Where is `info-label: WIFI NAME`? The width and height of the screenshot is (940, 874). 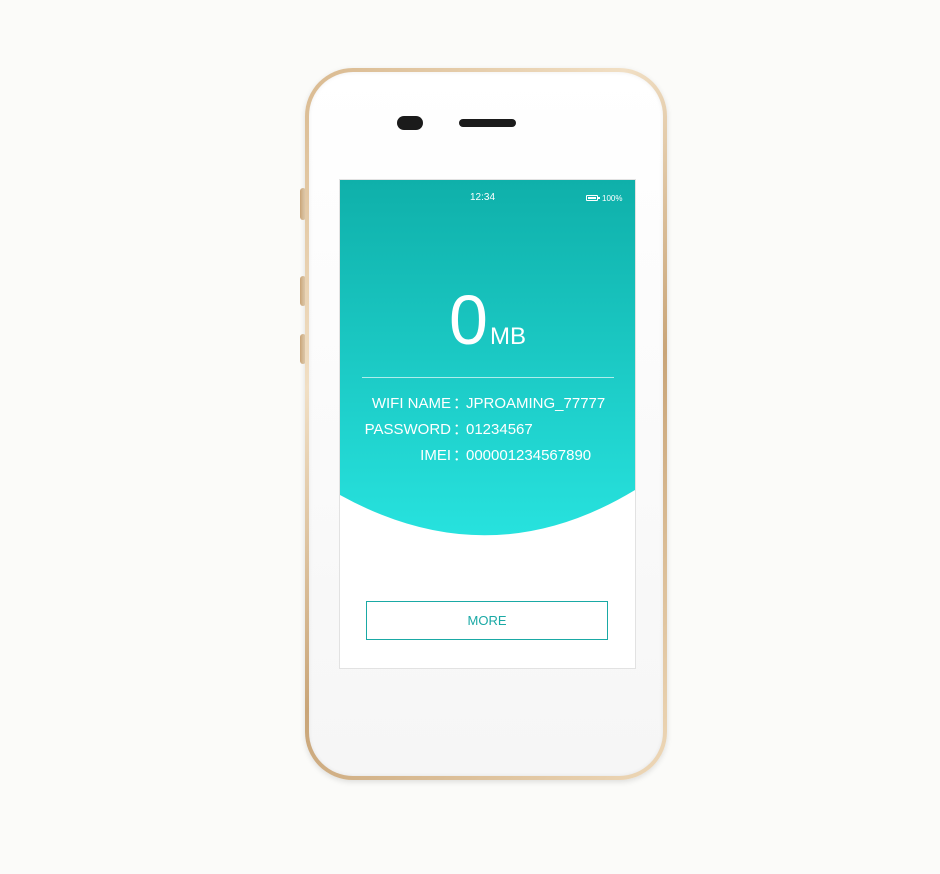
info-label: WIFI NAME is located at coordinates (411, 403).